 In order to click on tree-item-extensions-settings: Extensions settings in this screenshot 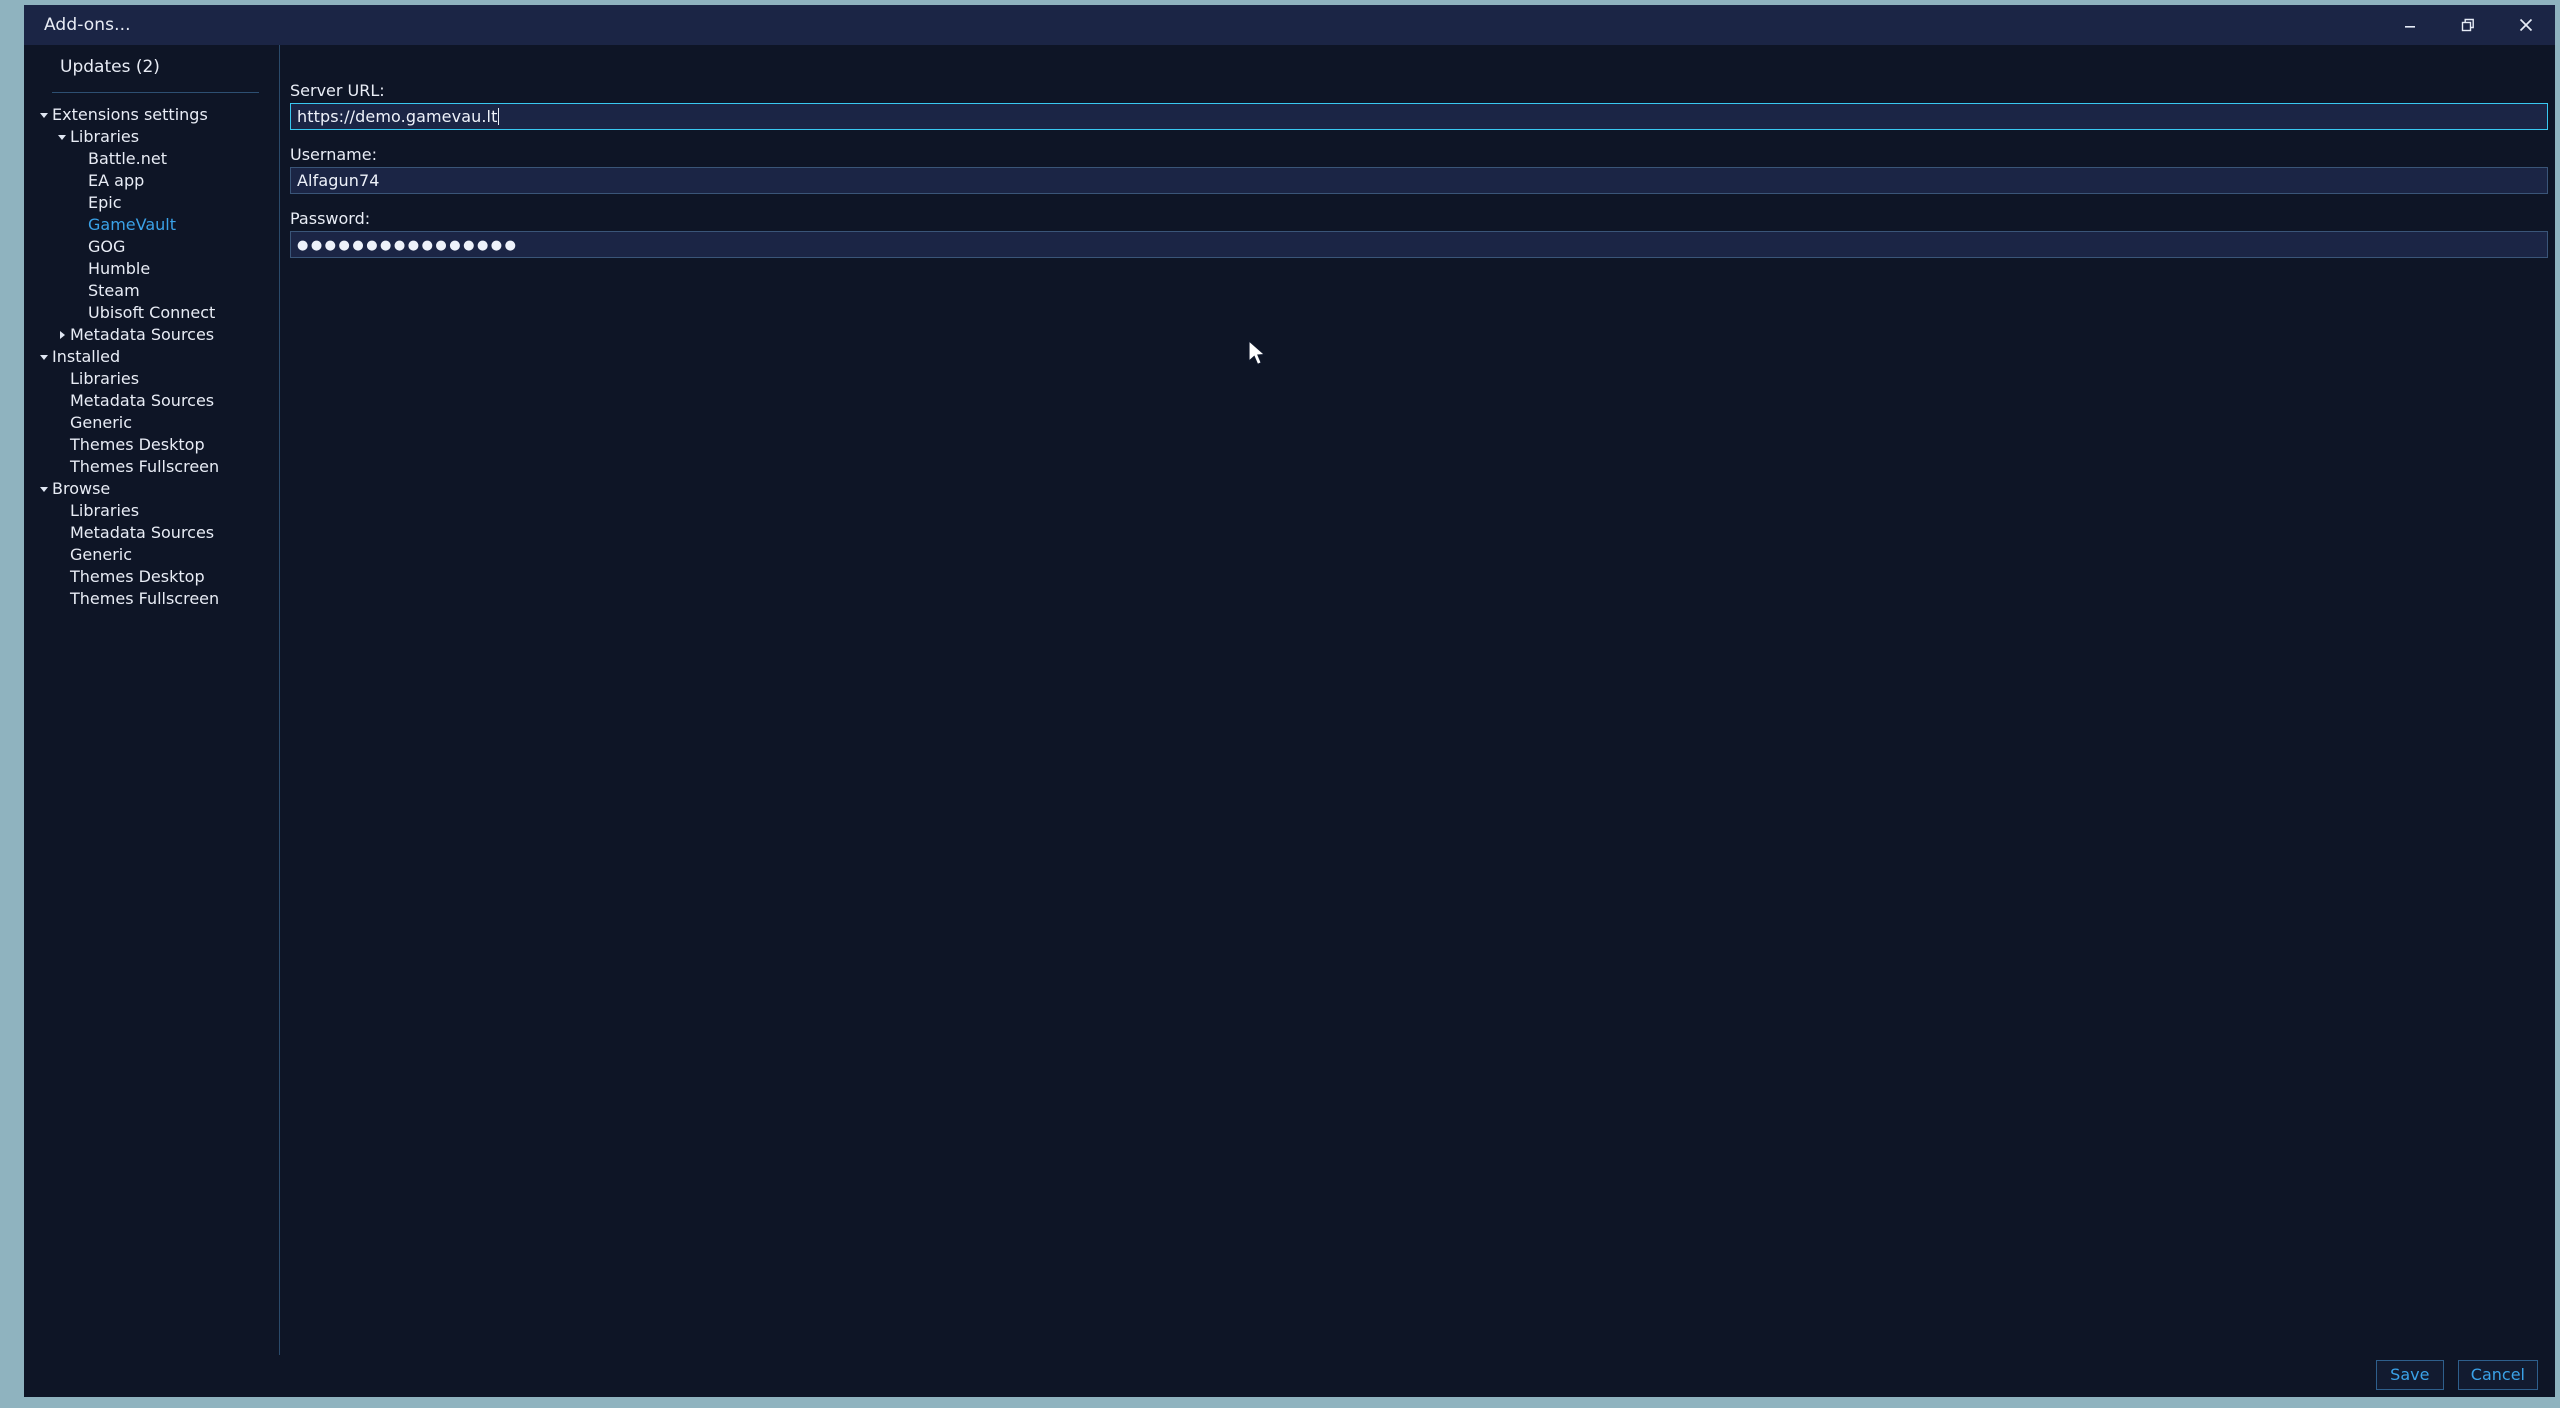, I will do `click(151, 115)`.